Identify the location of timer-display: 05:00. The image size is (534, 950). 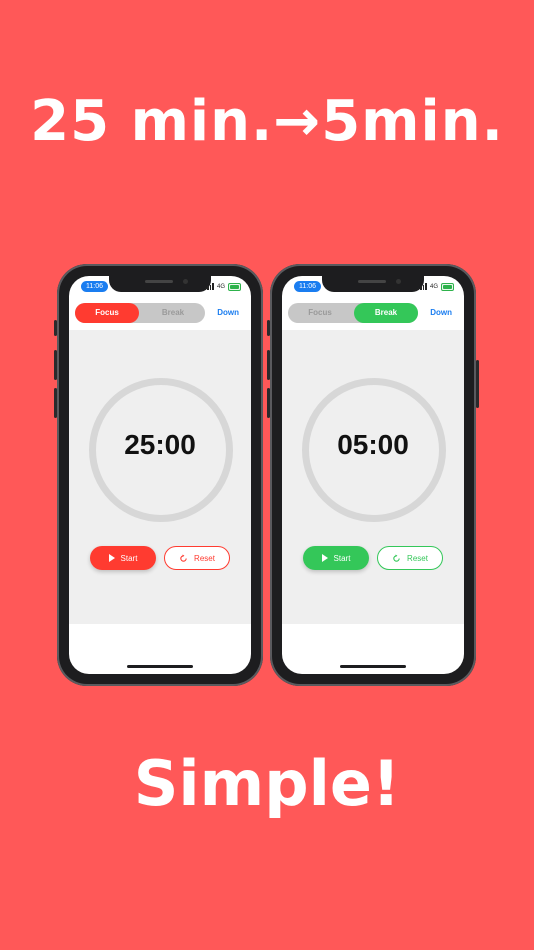
(373, 444).